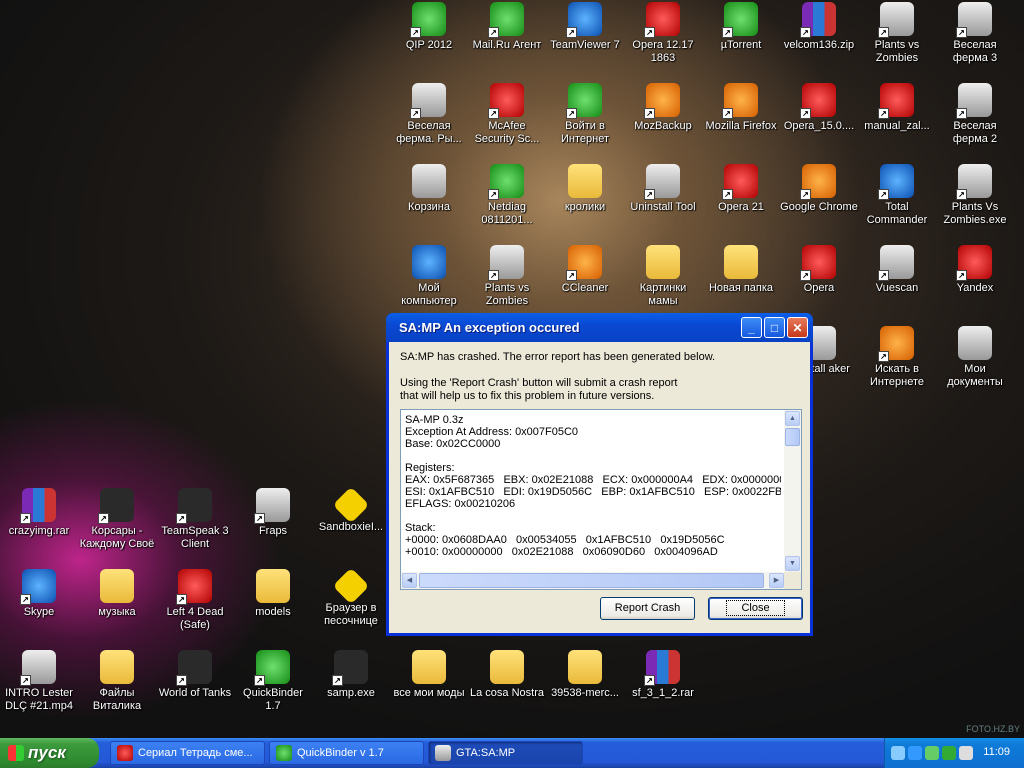 This screenshot has width=1024, height=768. What do you see at coordinates (663, 108) in the screenshot?
I see `desktop-icon: ↗ MozBackup` at bounding box center [663, 108].